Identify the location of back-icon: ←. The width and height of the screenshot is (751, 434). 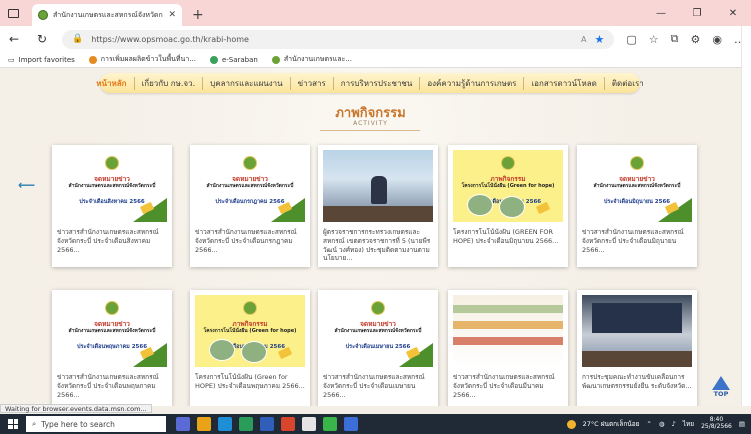
(14, 39).